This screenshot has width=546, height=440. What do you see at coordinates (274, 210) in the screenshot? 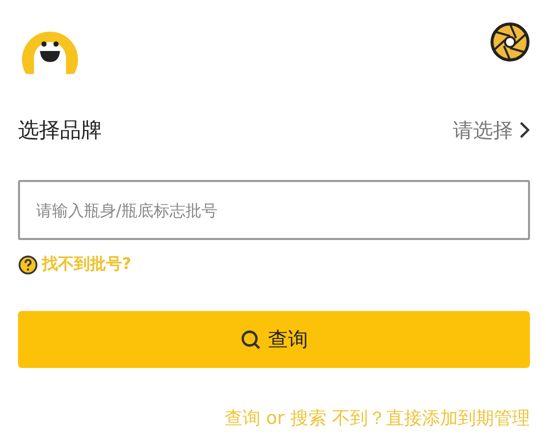
I see `batch-input-field: 请输入瓶身/瓶底标志批号` at bounding box center [274, 210].